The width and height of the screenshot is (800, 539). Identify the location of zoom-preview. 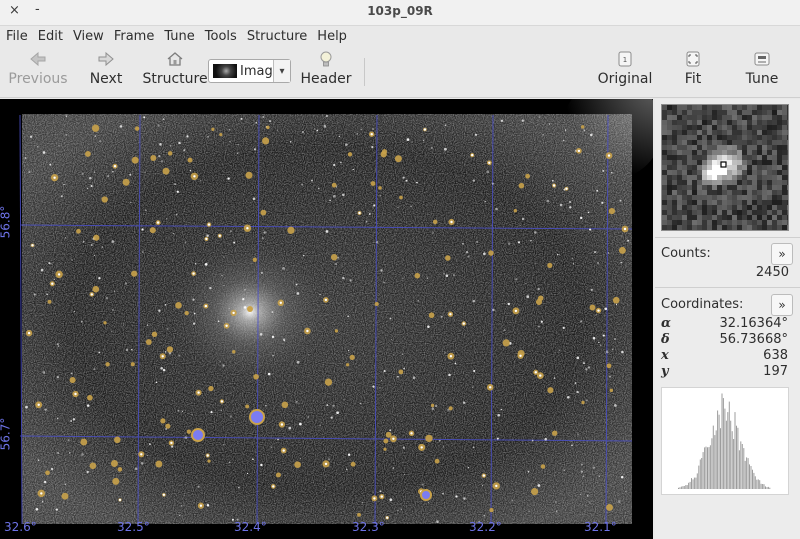
(725, 167).